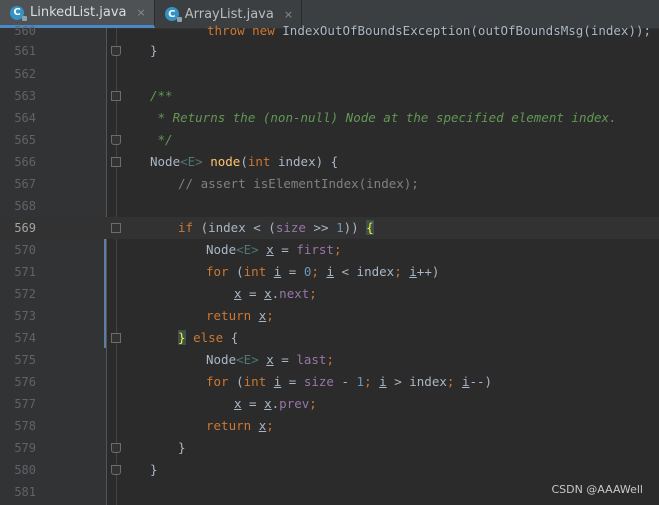 The height and width of the screenshot is (505, 659). I want to click on code-line: 562, so click(329, 74).